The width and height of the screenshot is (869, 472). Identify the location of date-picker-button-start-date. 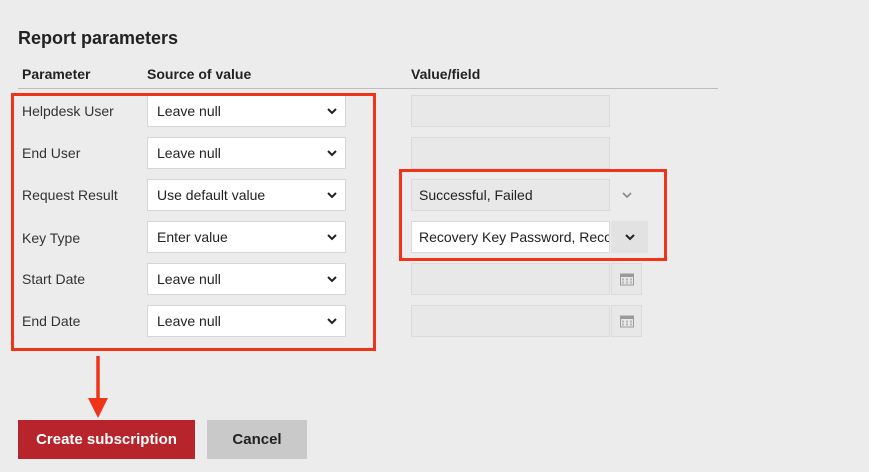
(626, 279).